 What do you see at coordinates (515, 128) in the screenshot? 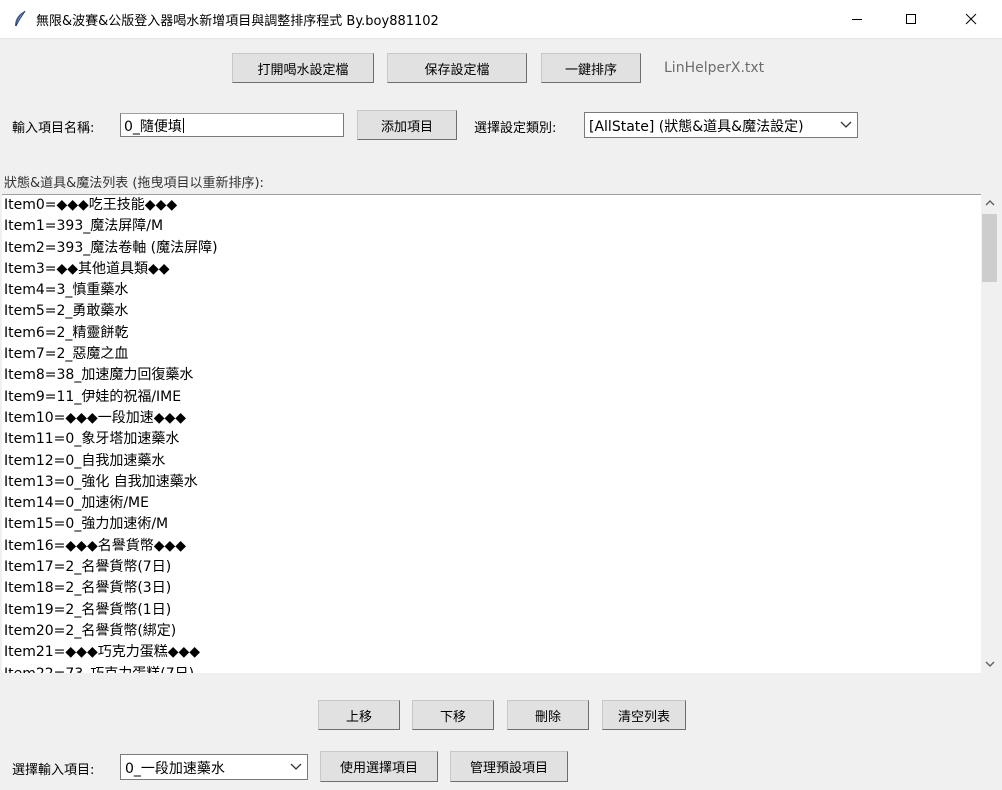
I see `category-label: 選擇設定類別:` at bounding box center [515, 128].